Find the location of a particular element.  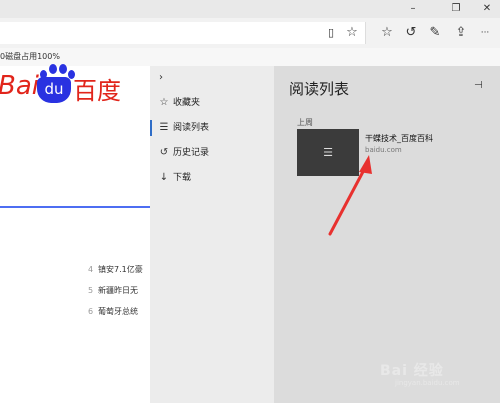

logo-text-cn: 百度 is located at coordinates (97, 91).